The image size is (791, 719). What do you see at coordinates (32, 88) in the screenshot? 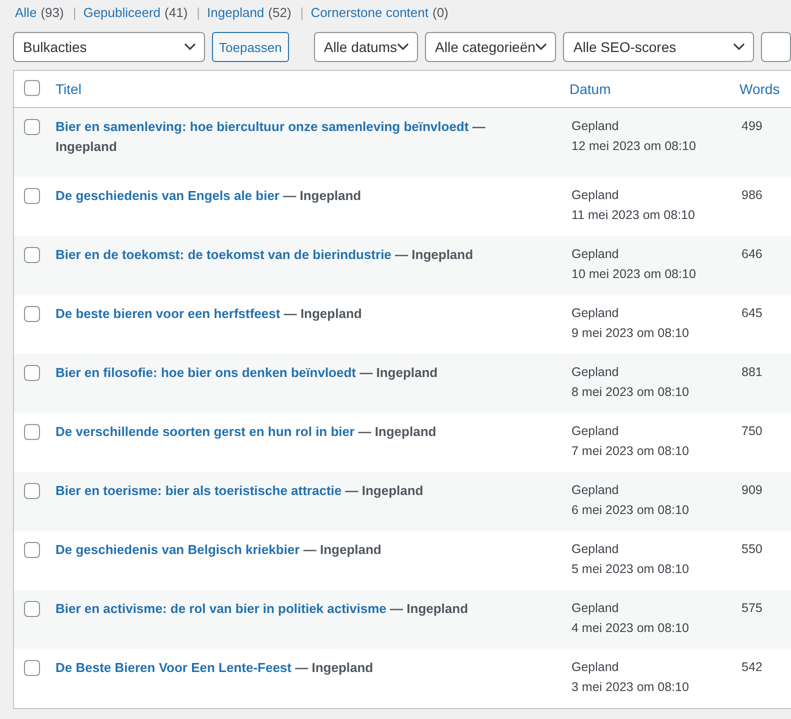
I see `select-all-checkbox` at bounding box center [32, 88].